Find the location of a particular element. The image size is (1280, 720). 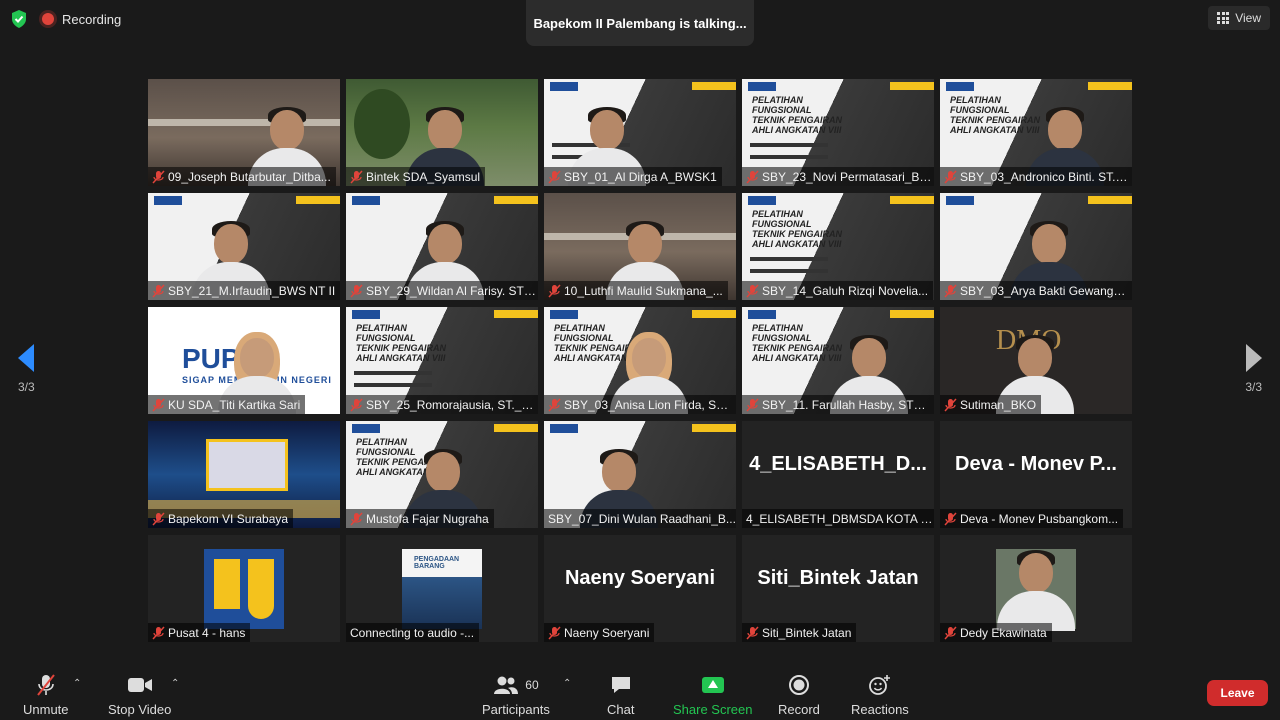

video-tile: SBY_01_Al Dirga A_BWSK1 is located at coordinates (640, 132).